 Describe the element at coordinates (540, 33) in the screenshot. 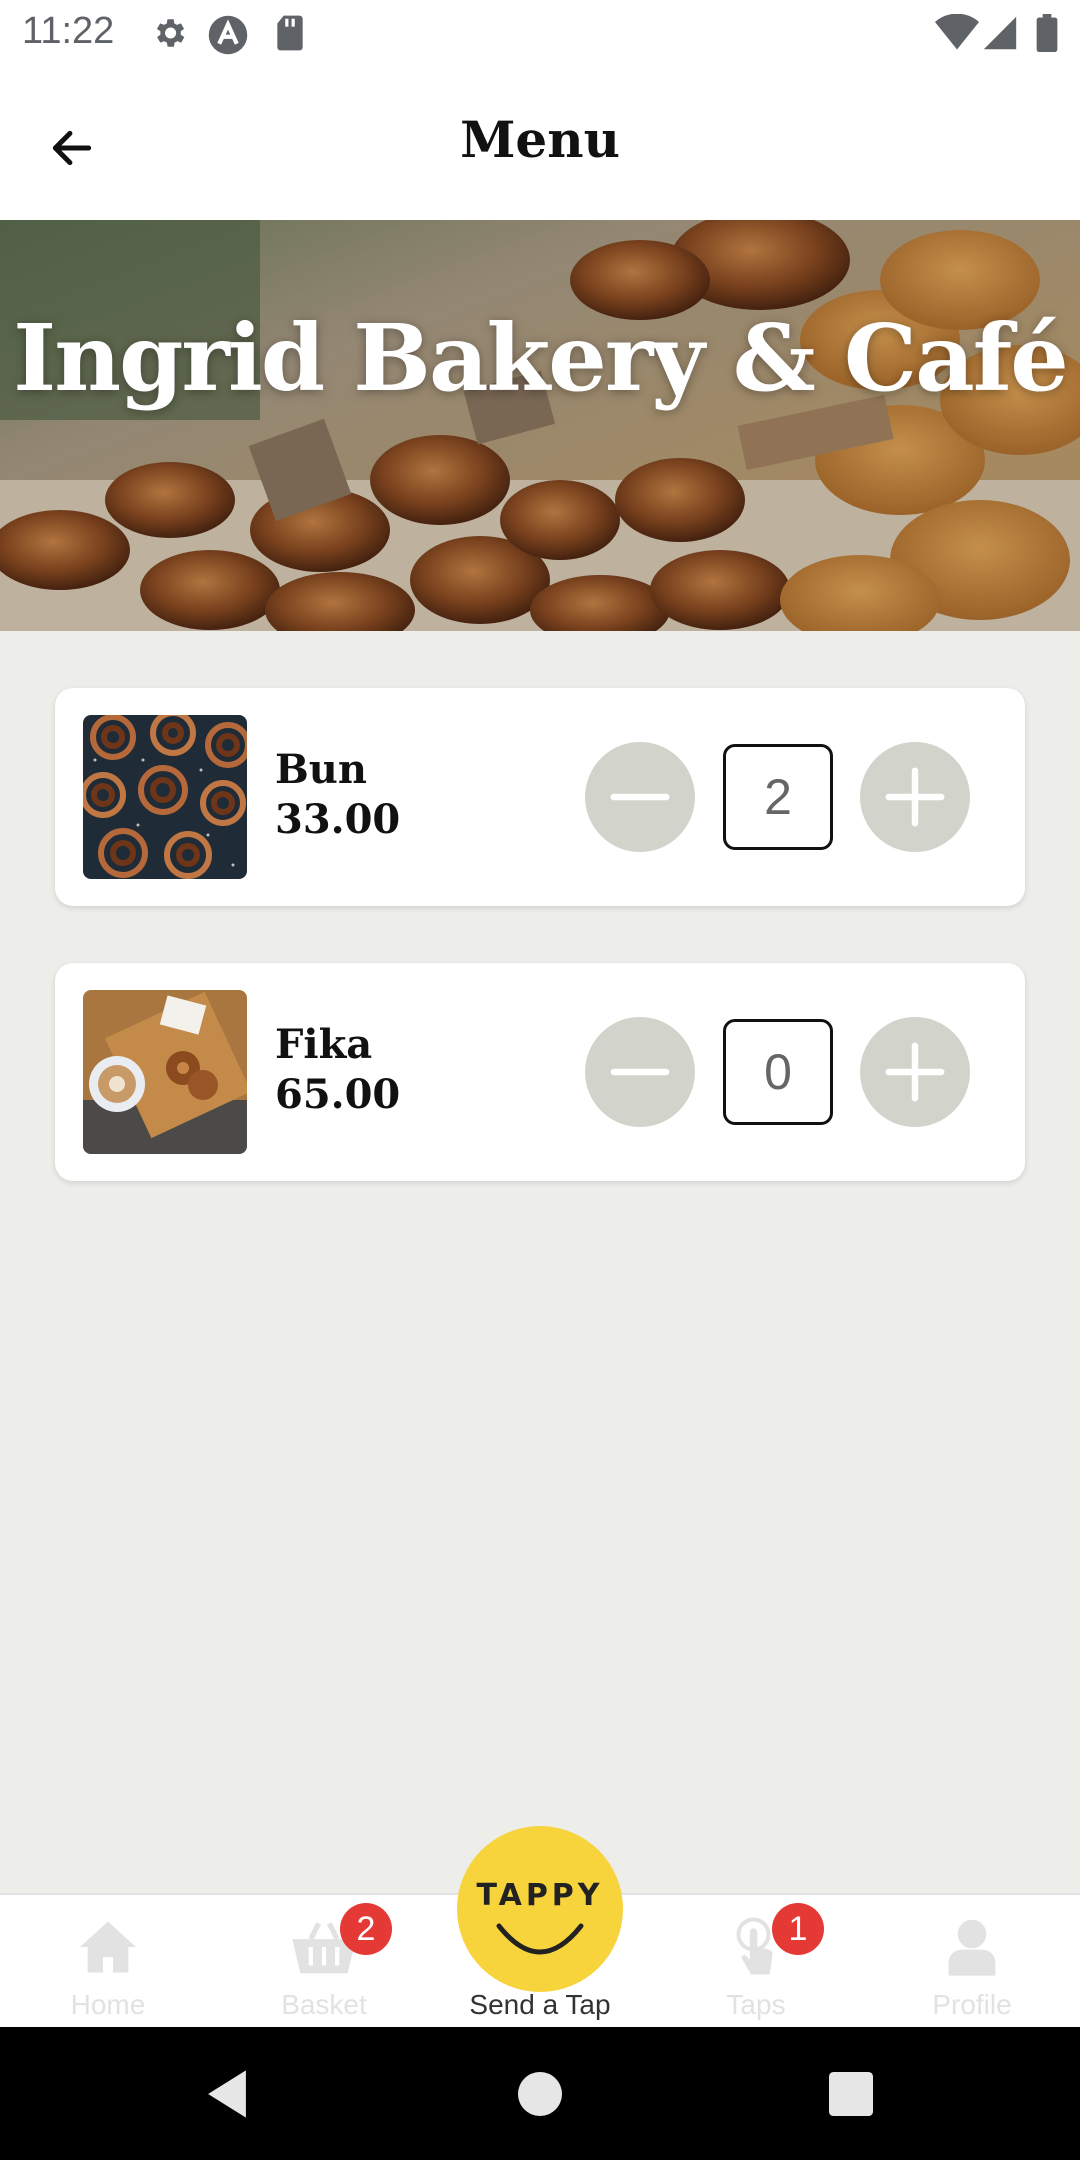

I see `status-bar: 11:22` at that location.